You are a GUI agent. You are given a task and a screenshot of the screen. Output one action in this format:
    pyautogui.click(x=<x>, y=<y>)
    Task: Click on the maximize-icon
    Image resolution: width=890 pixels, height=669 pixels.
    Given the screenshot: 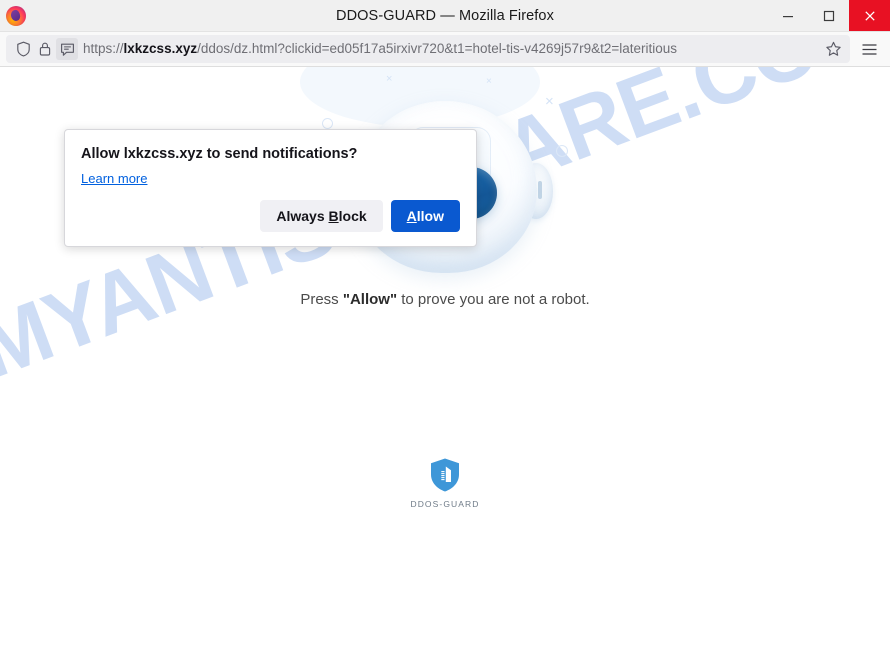 What is the action you would take?
    pyautogui.click(x=828, y=15)
    